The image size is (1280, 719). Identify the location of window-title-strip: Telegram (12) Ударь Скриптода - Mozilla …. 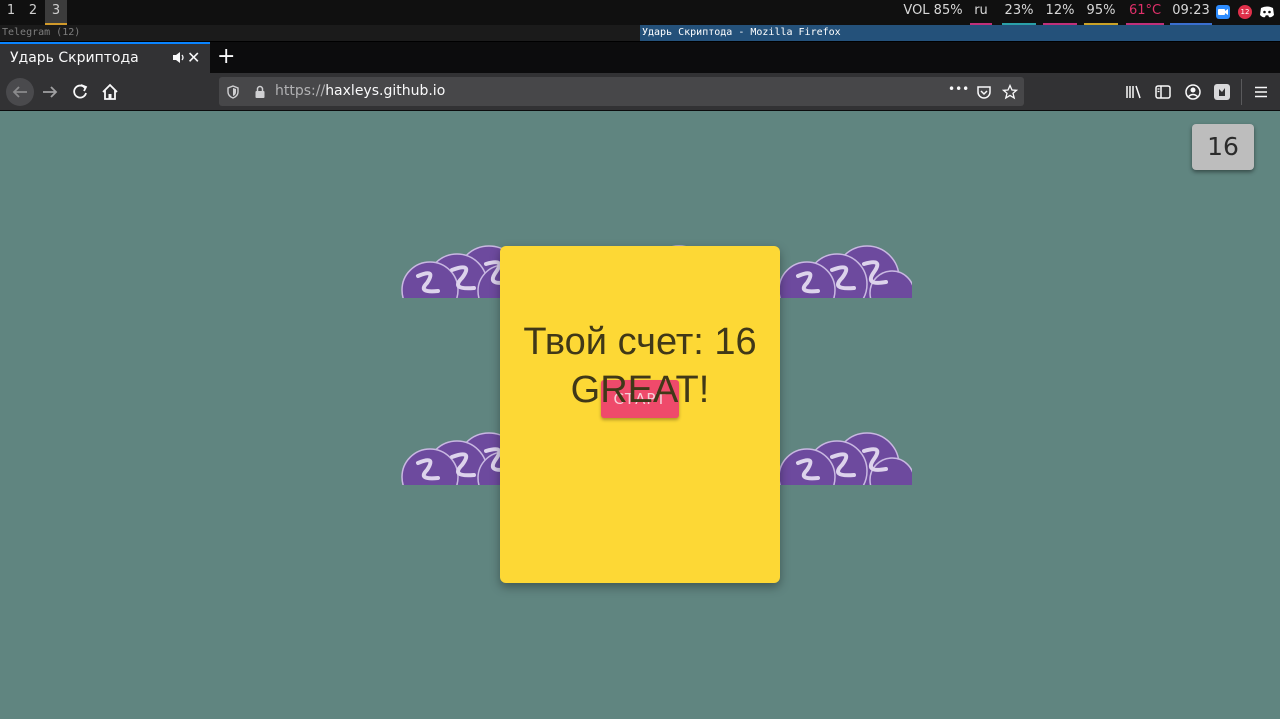
(640, 33).